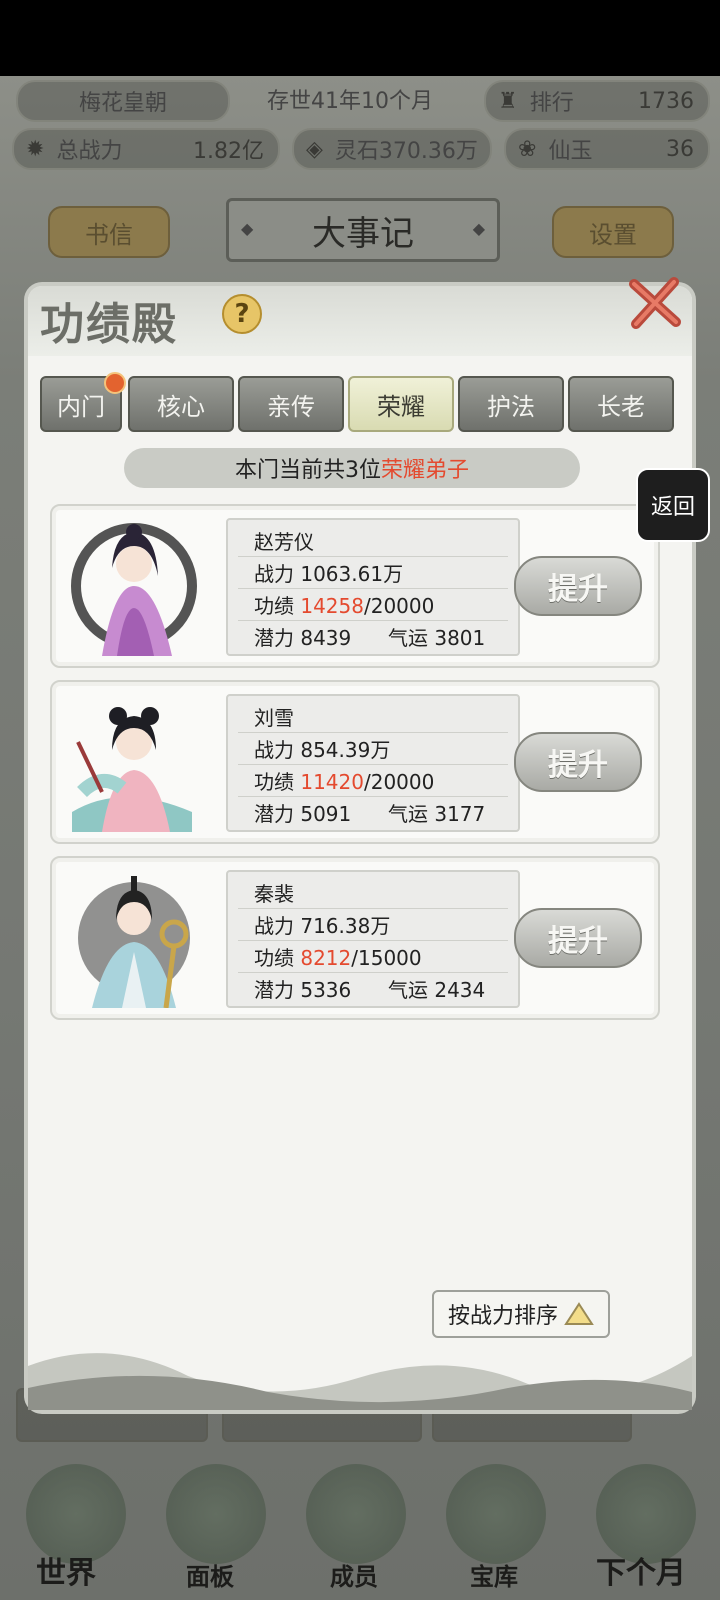 The height and width of the screenshot is (1600, 720). Describe the element at coordinates (460, 638) in the screenshot. I see `luck-value: 3801` at that location.